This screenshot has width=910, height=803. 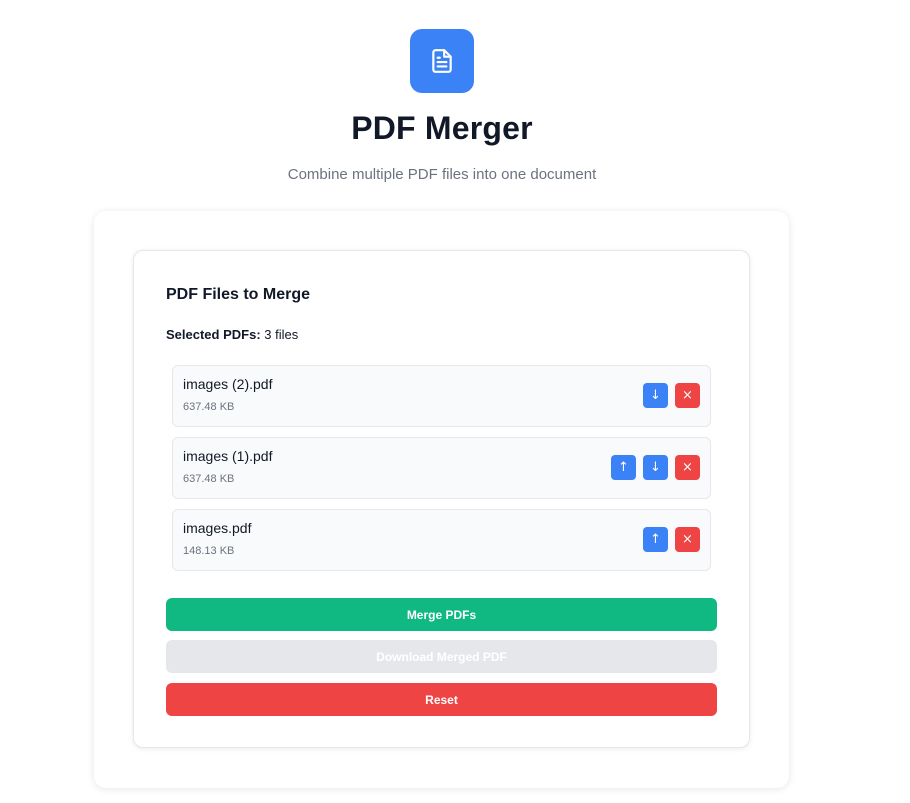 I want to click on file-actions: ↑ ↓ ×, so click(x=655, y=467).